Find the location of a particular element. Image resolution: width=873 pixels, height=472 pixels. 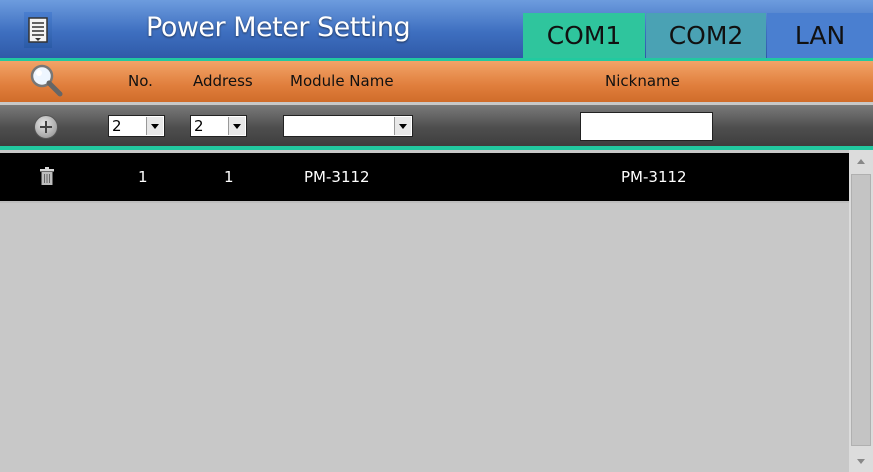

column-header-row: No. Address Module Name Nickname is located at coordinates (436, 81).